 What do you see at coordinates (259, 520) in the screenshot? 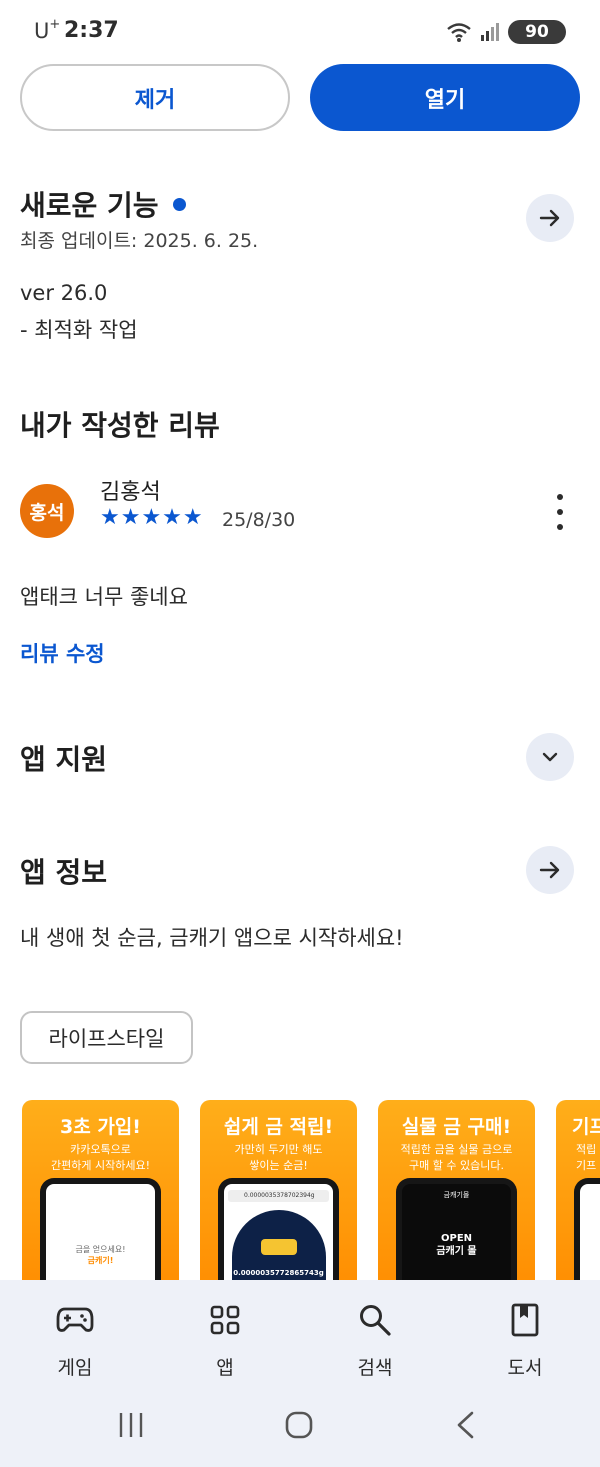
I see `review-date: 25/8/30` at bounding box center [259, 520].